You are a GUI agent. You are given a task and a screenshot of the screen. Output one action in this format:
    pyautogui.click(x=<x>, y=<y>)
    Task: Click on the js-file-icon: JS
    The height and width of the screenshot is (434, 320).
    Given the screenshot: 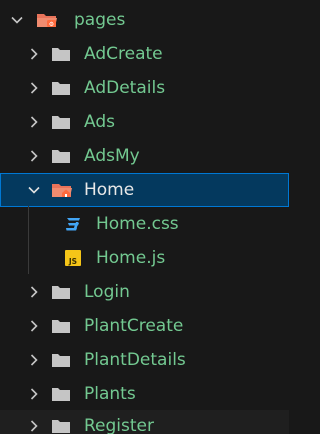 What is the action you would take?
    pyautogui.click(x=73, y=258)
    